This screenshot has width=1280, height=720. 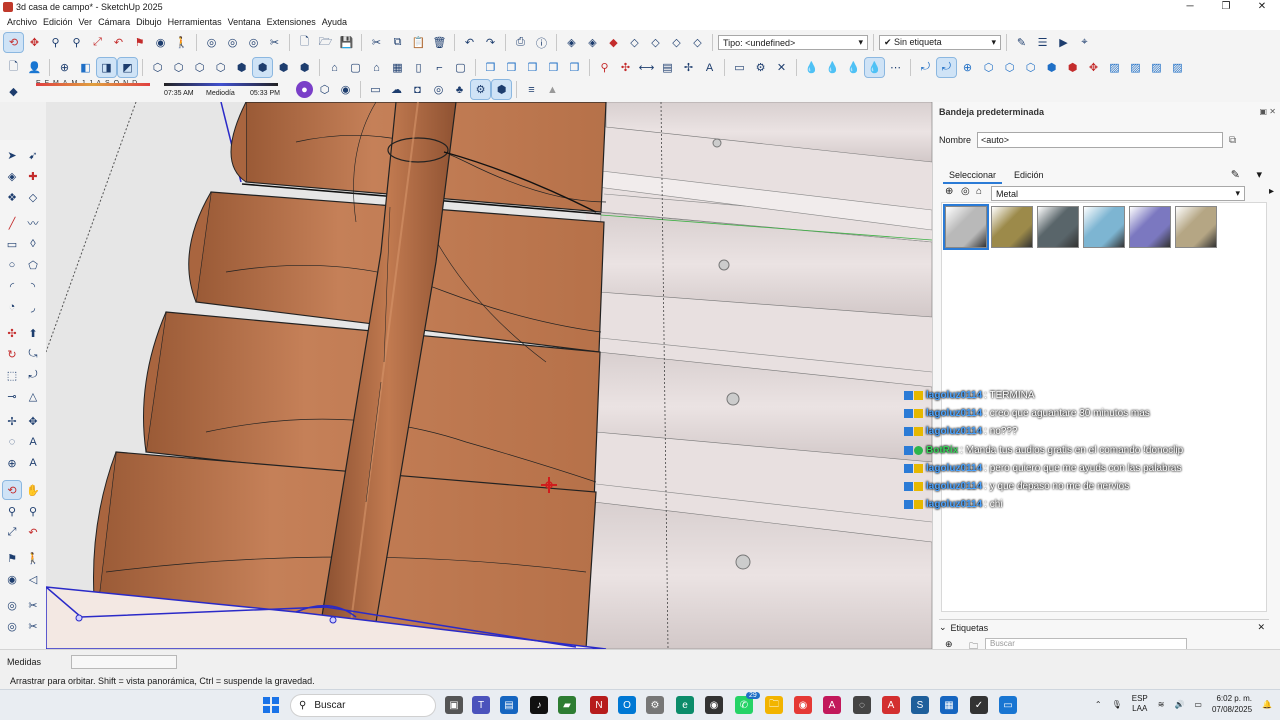 I want to click on chrome-icon: ◉, so click(x=803, y=705).